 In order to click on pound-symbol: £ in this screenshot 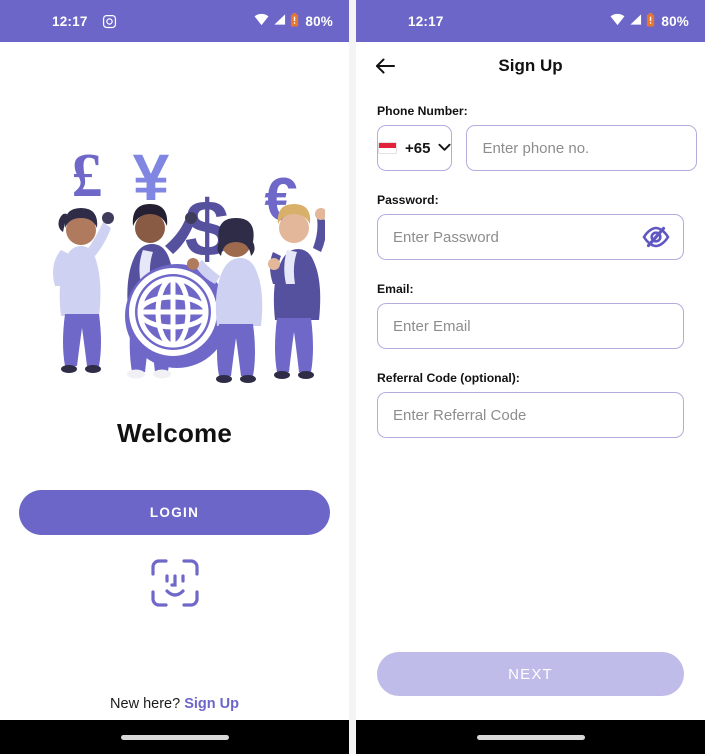, I will do `click(86, 176)`.